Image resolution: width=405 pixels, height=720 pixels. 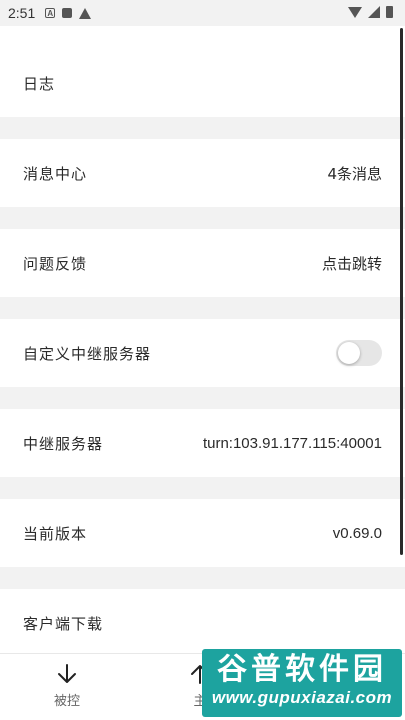 What do you see at coordinates (292, 443) in the screenshot?
I see `relay-server-value: turn:103.91.177.115:40001` at bounding box center [292, 443].